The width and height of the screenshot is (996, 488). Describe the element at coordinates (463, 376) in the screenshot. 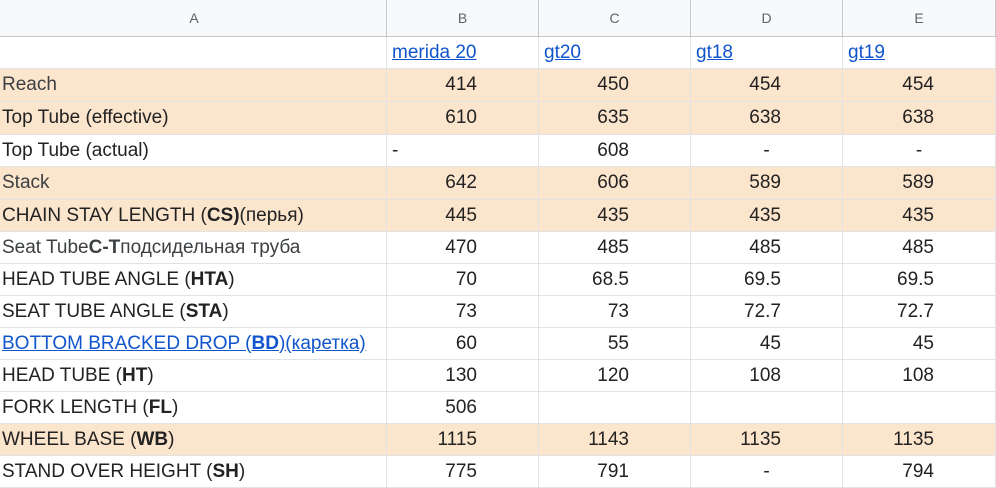

I see `table-cell: 130` at that location.